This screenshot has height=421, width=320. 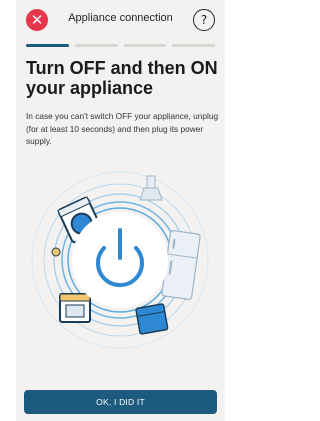 What do you see at coordinates (120, 46) in the screenshot?
I see `step-progress` at bounding box center [120, 46].